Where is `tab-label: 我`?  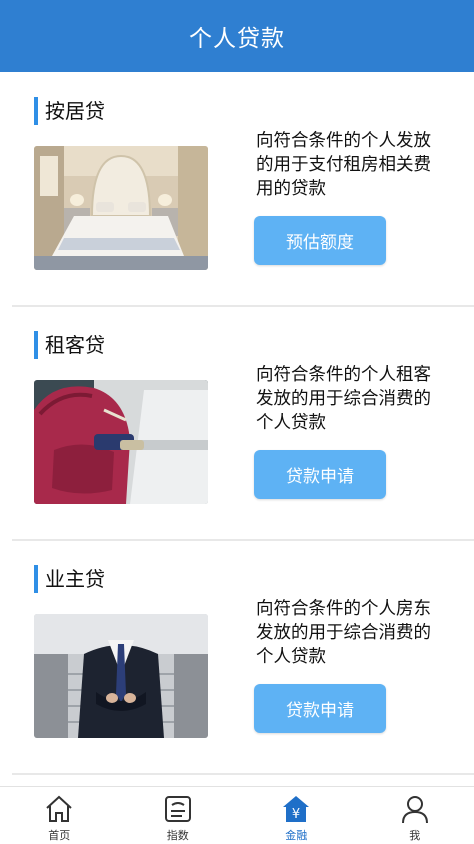
tab-label: 我 is located at coordinates (414, 835).